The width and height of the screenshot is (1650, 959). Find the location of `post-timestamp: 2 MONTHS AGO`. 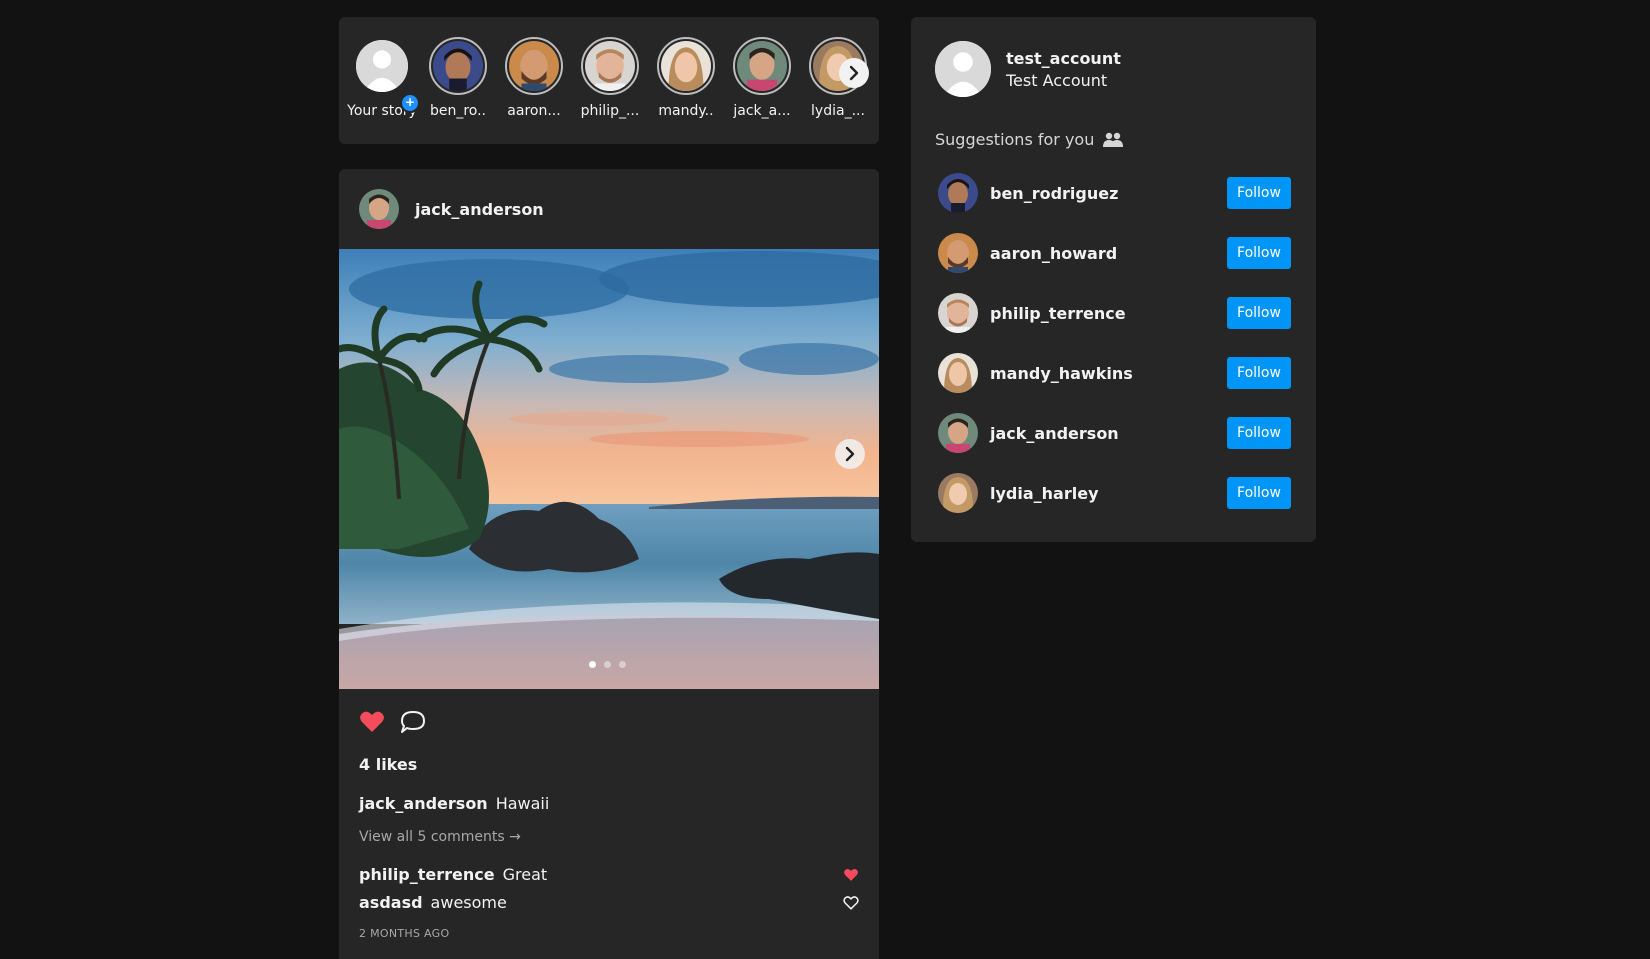

post-timestamp: 2 MONTHS AGO is located at coordinates (404, 933).